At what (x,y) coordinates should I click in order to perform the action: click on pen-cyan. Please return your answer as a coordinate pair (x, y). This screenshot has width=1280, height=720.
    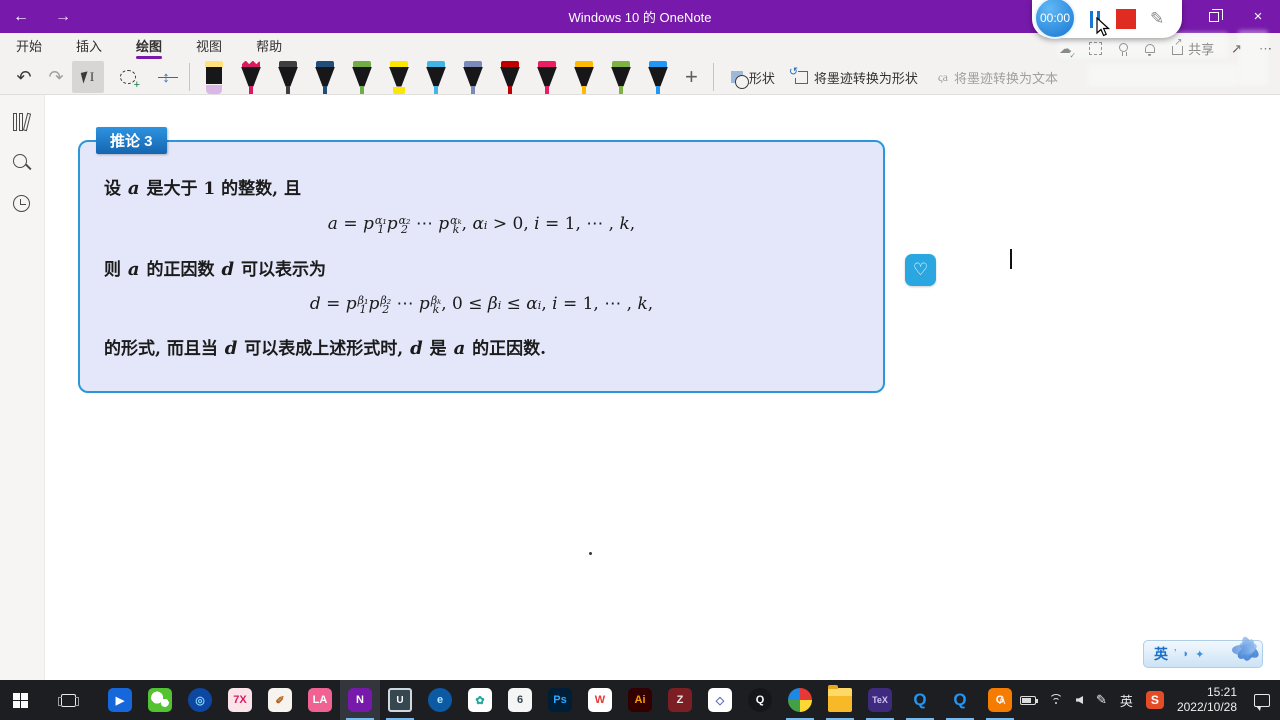
    Looking at the image, I should click on (436, 77).